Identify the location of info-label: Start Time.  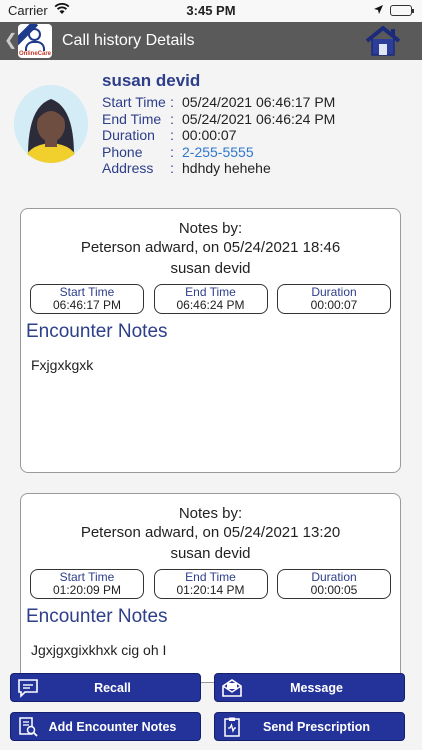
(134, 102).